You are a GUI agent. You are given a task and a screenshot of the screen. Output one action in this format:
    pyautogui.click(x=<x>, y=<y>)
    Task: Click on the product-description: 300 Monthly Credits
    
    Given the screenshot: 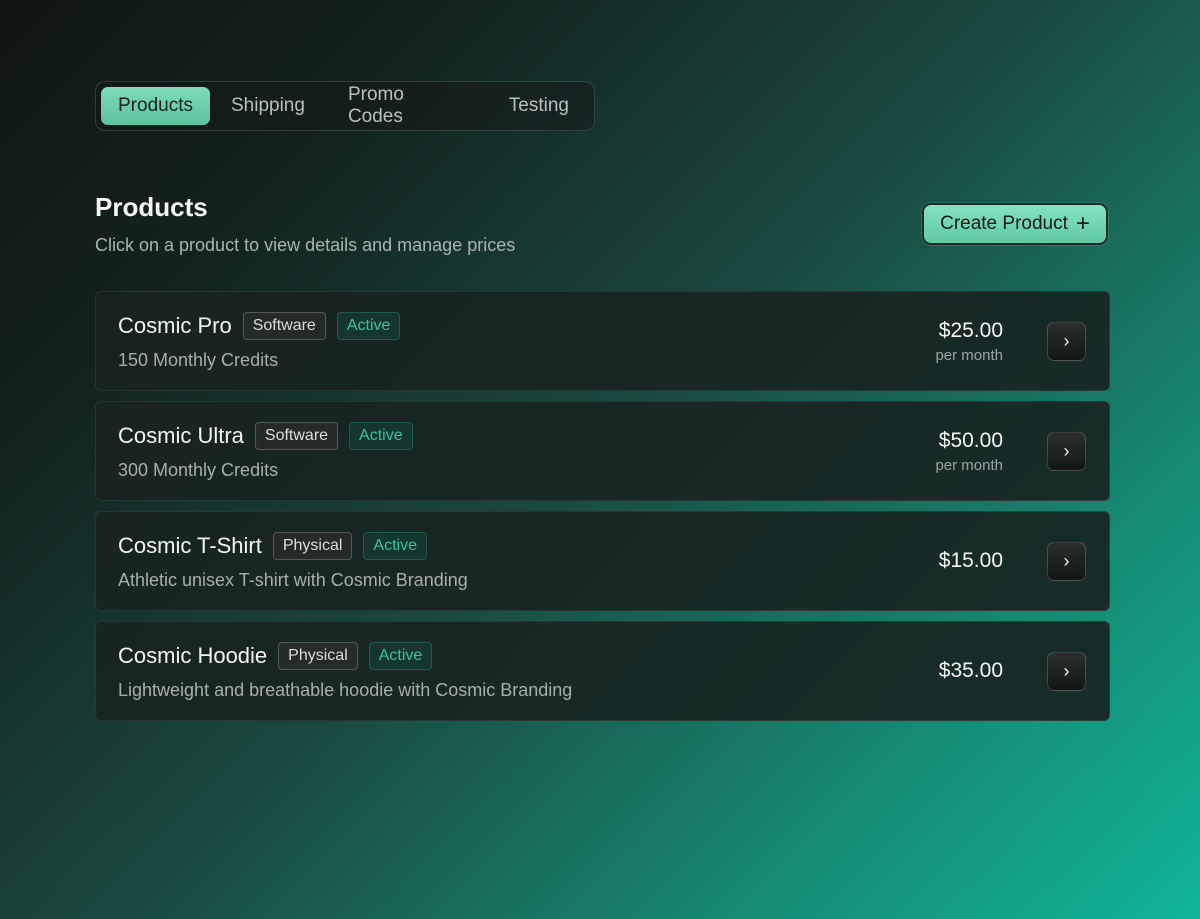 What is the action you would take?
    pyautogui.click(x=198, y=470)
    